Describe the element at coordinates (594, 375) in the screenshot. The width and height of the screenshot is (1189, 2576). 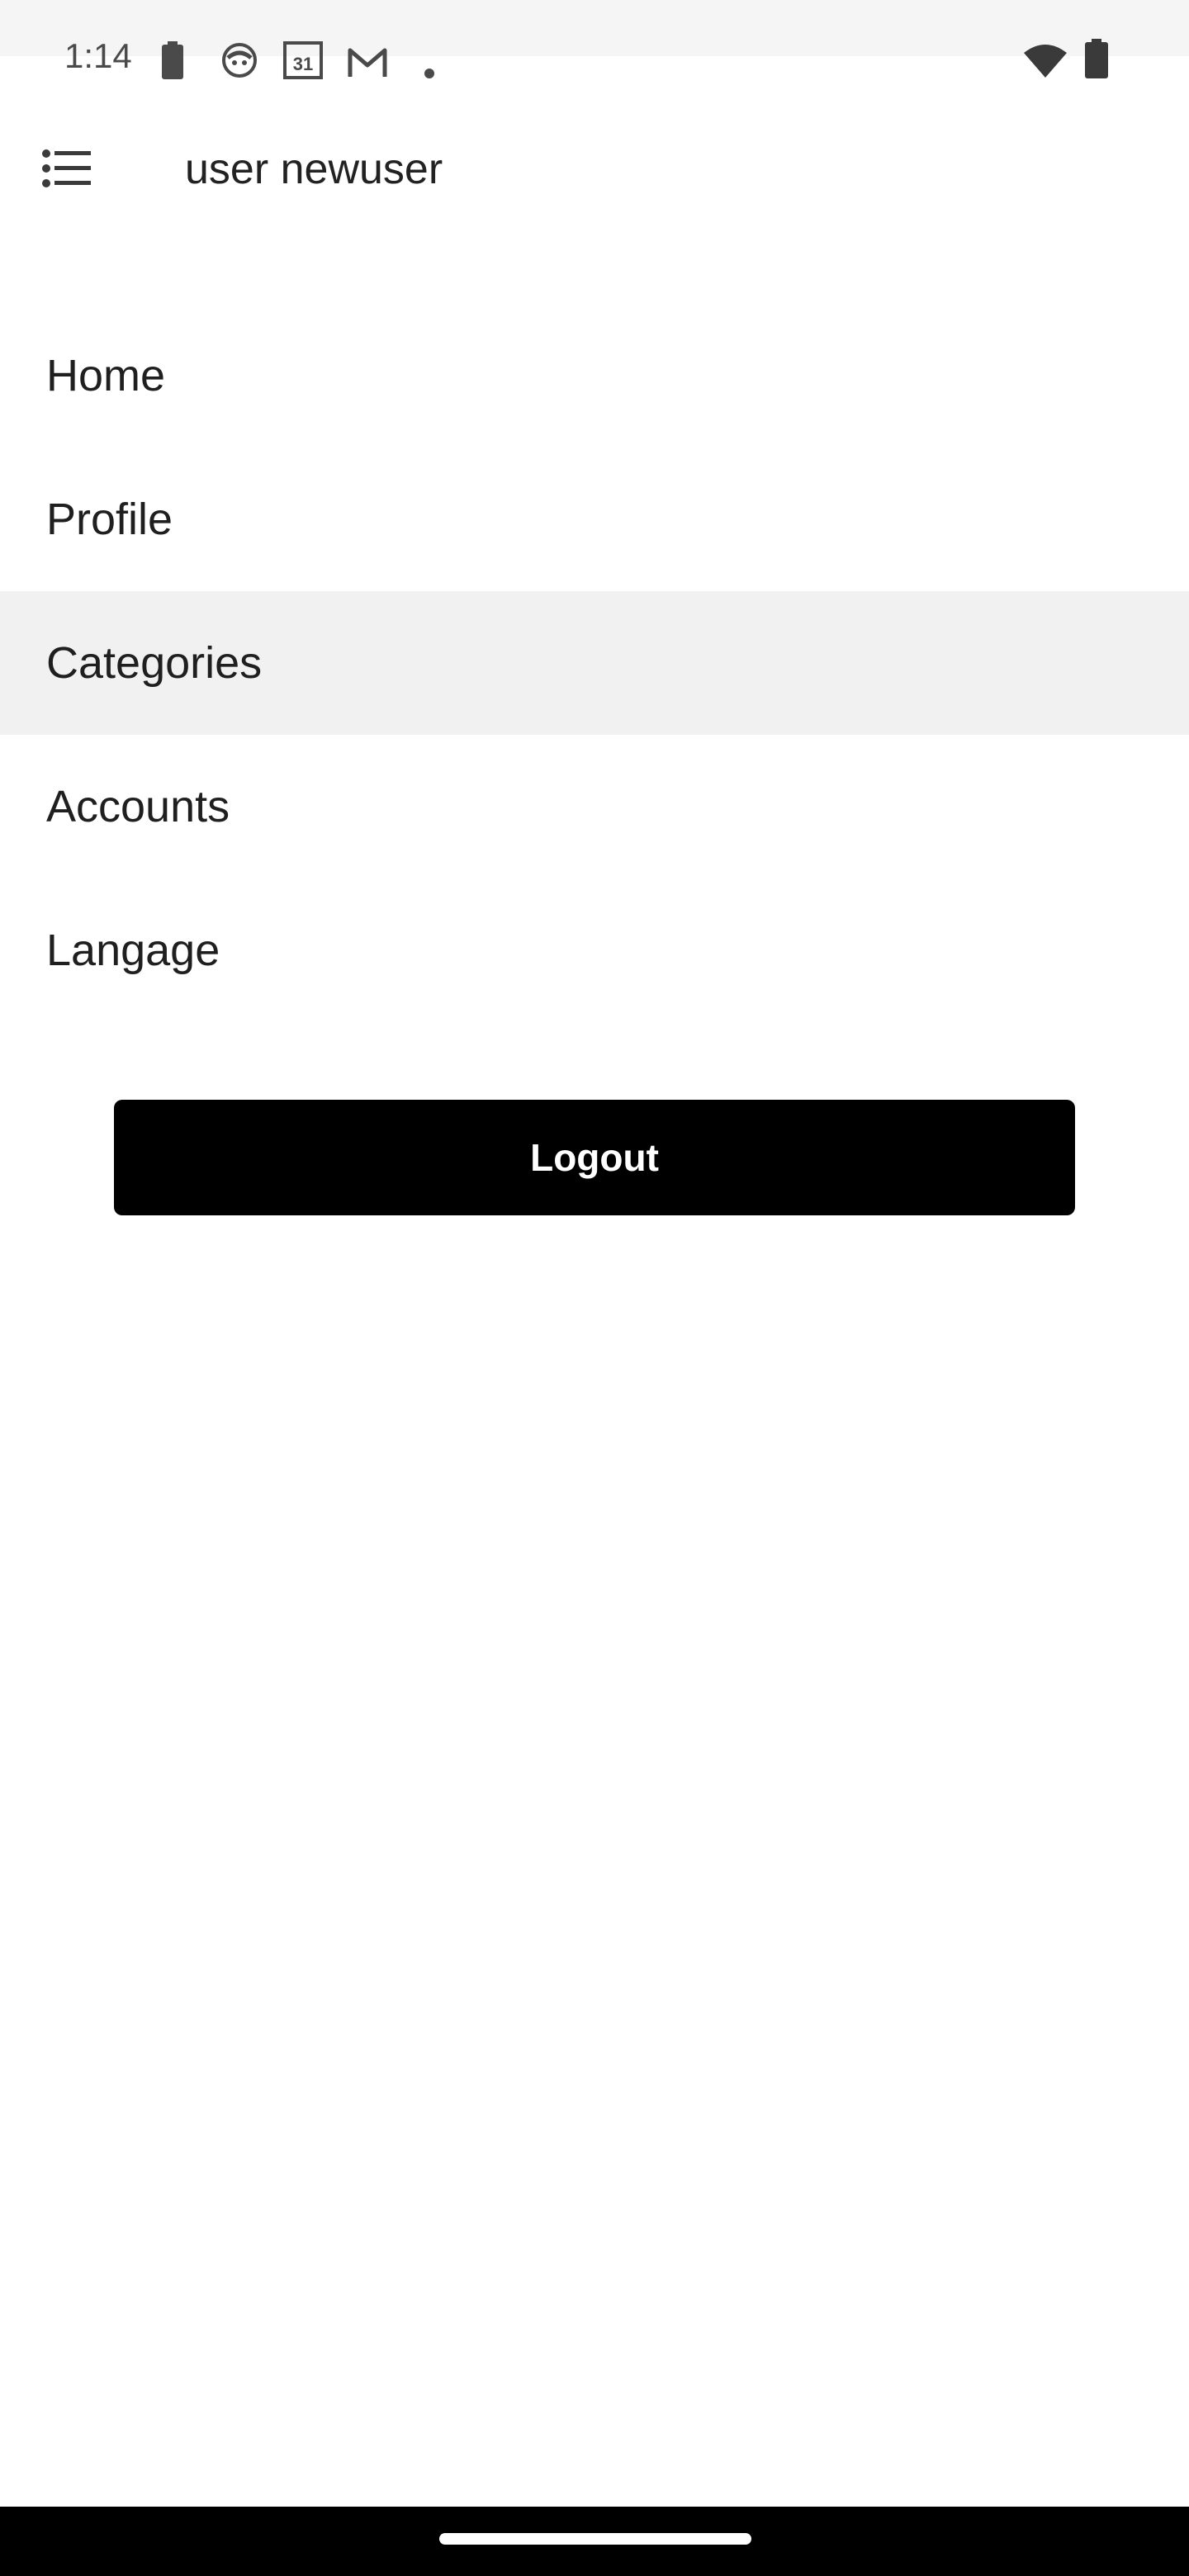
I see `menu-item-home: Home` at that location.